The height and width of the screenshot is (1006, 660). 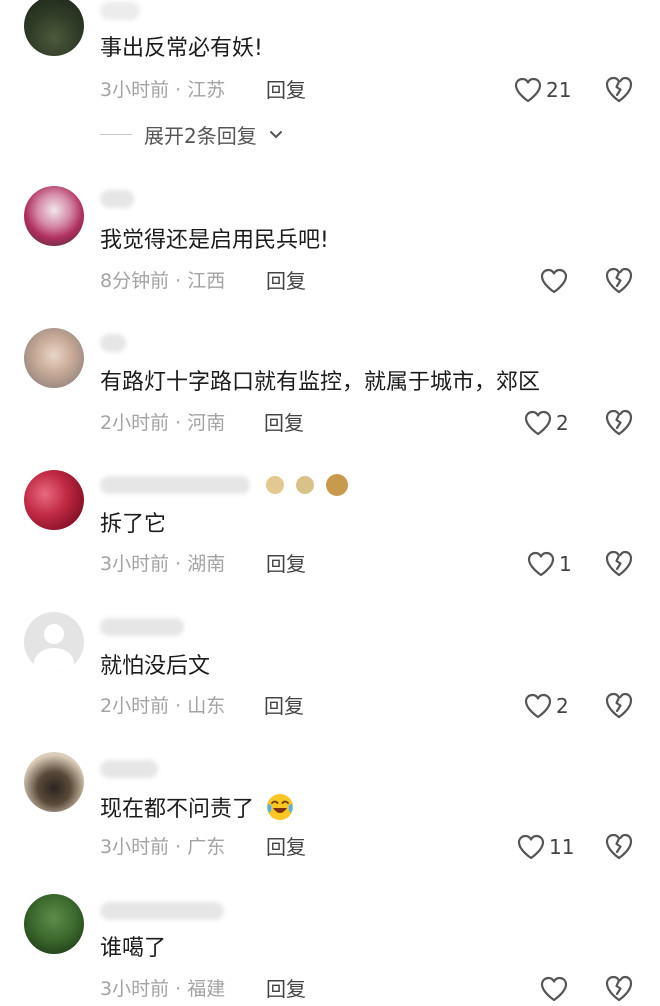 What do you see at coordinates (181, 48) in the screenshot?
I see `comment-text: 事出反常必有妖!` at bounding box center [181, 48].